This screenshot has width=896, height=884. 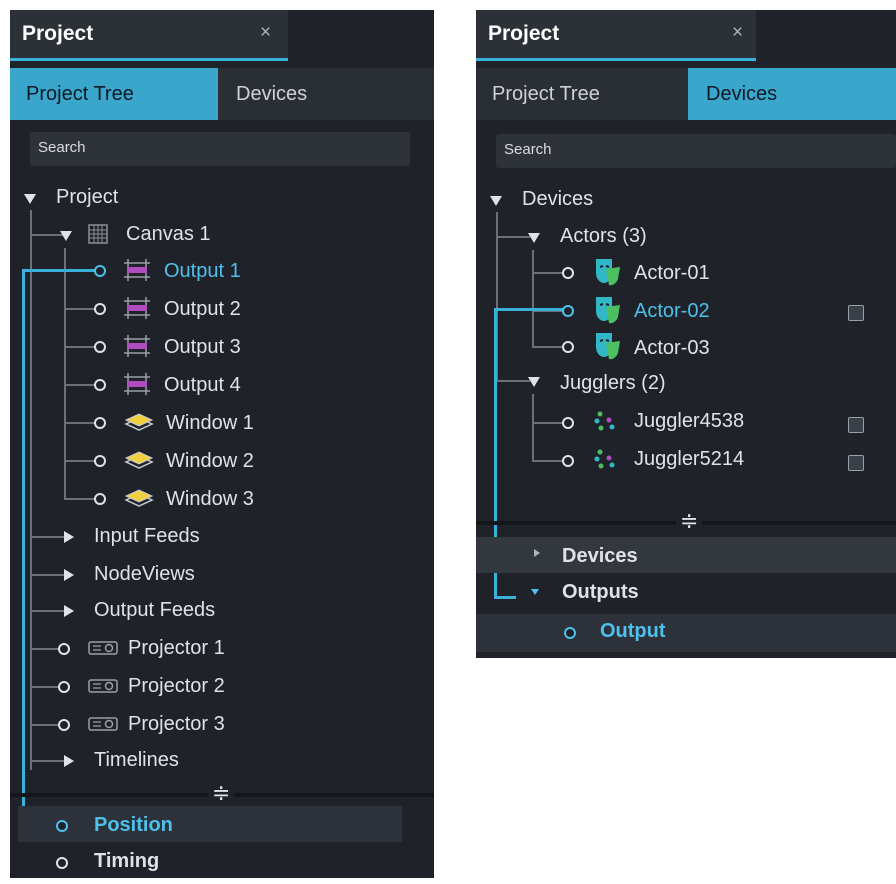 I want to click on tree-item-juggler4538: Juggler4538, so click(x=689, y=421).